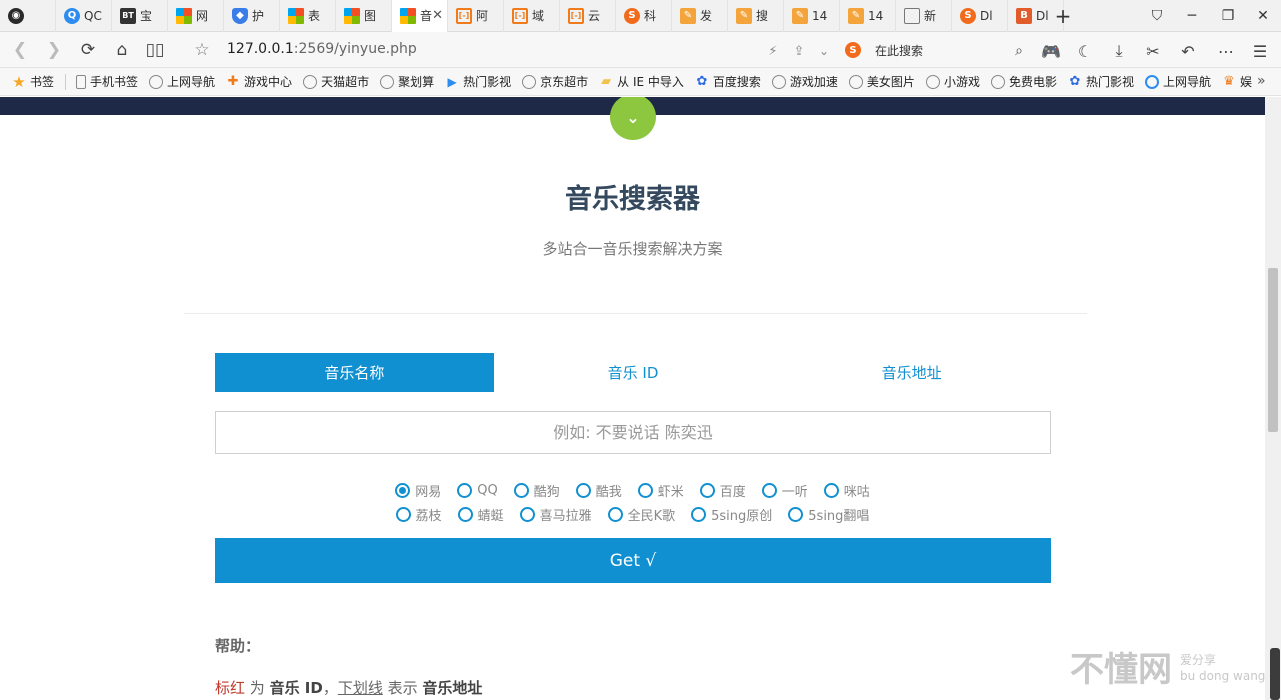 The height and width of the screenshot is (700, 1281). What do you see at coordinates (937, 50) in the screenshot?
I see `search-engine-box: S 在此搜索` at bounding box center [937, 50].